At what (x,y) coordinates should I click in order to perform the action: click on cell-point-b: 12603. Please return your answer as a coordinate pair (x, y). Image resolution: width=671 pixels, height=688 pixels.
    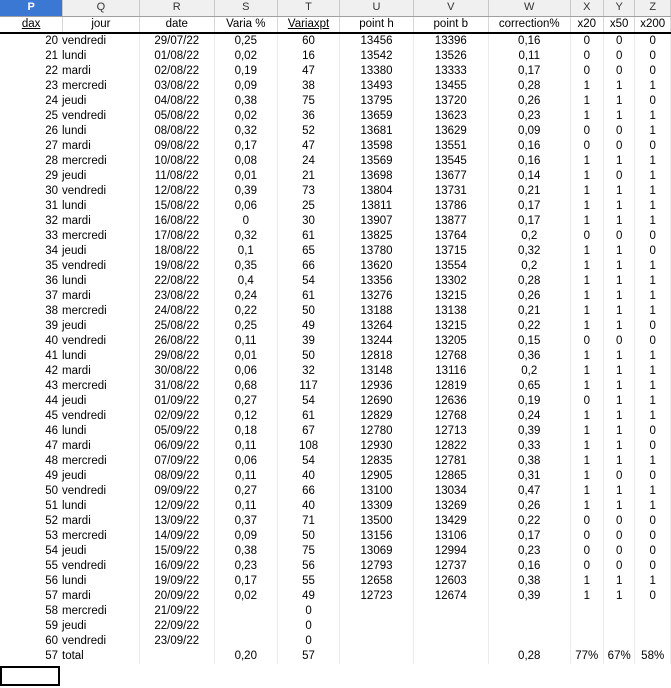
    Looking at the image, I should click on (451, 581).